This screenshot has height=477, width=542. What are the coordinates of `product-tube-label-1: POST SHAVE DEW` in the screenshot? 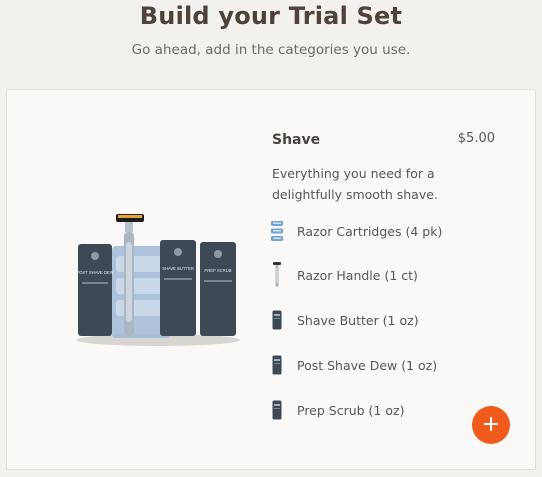 It's located at (94, 272).